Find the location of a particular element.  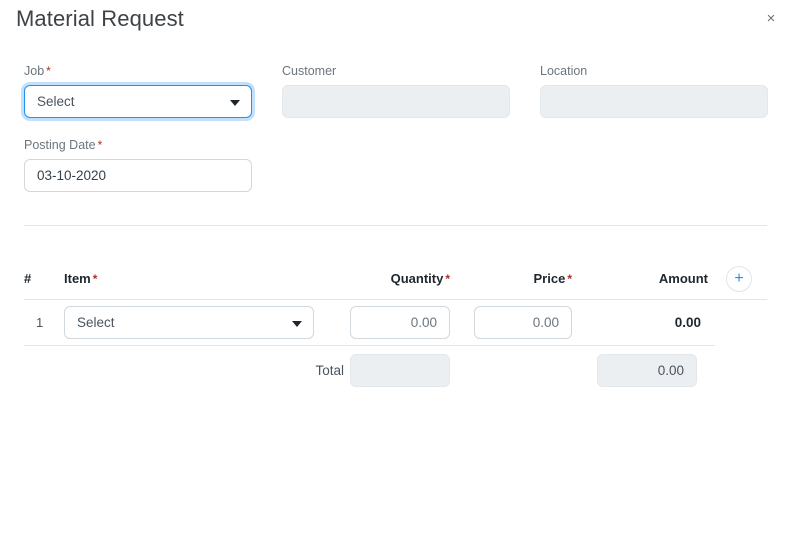

field-job: Job * Select is located at coordinates (138, 91).